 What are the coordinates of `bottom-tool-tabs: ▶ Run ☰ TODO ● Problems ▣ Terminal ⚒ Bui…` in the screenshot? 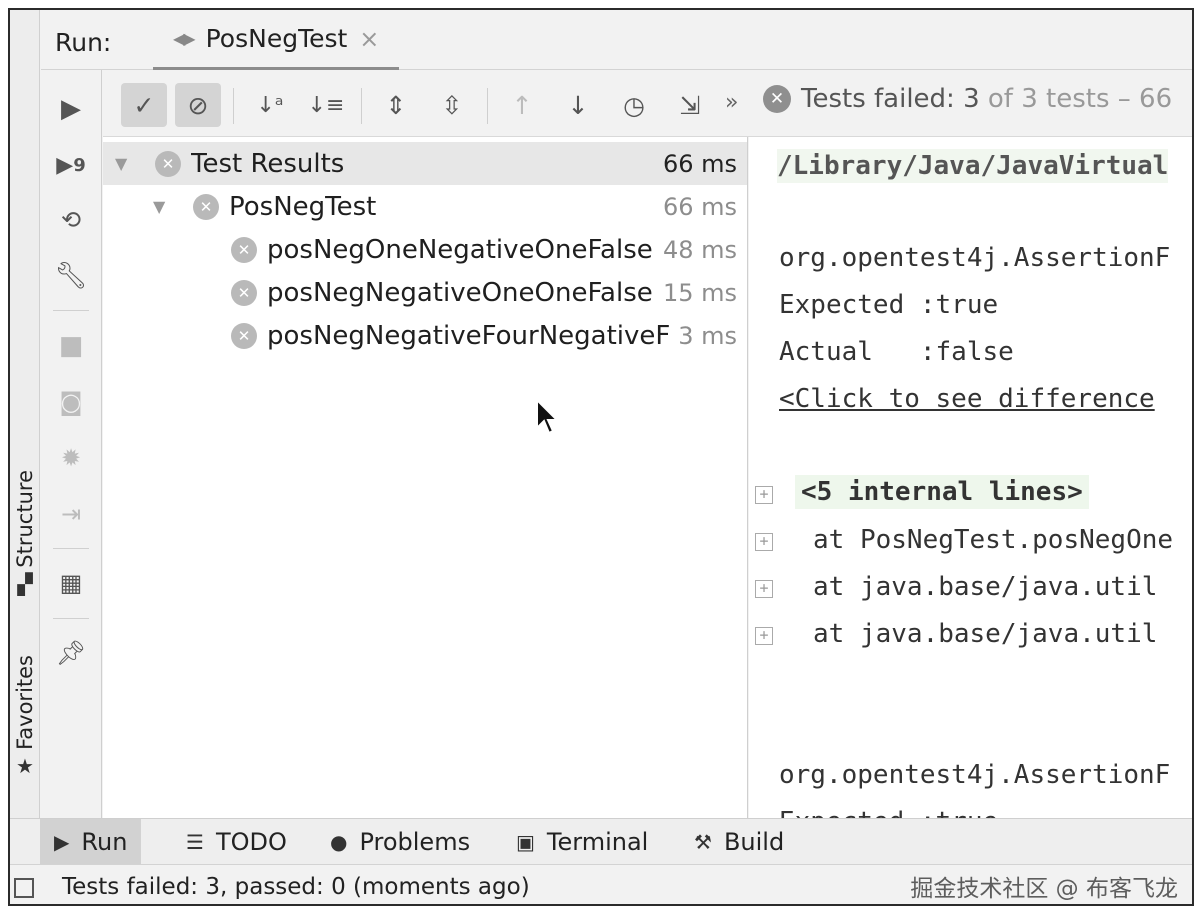 It's located at (601, 841).